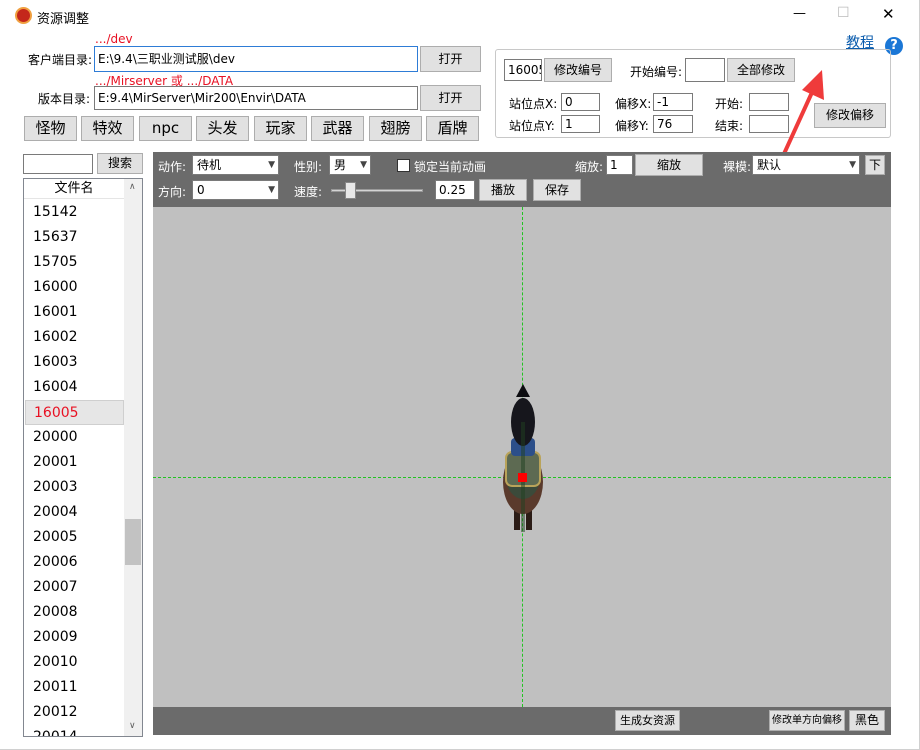 The height and width of the screenshot is (750, 920). What do you see at coordinates (132, 726) in the screenshot?
I see `scroll-down-icon: ∨` at bounding box center [132, 726].